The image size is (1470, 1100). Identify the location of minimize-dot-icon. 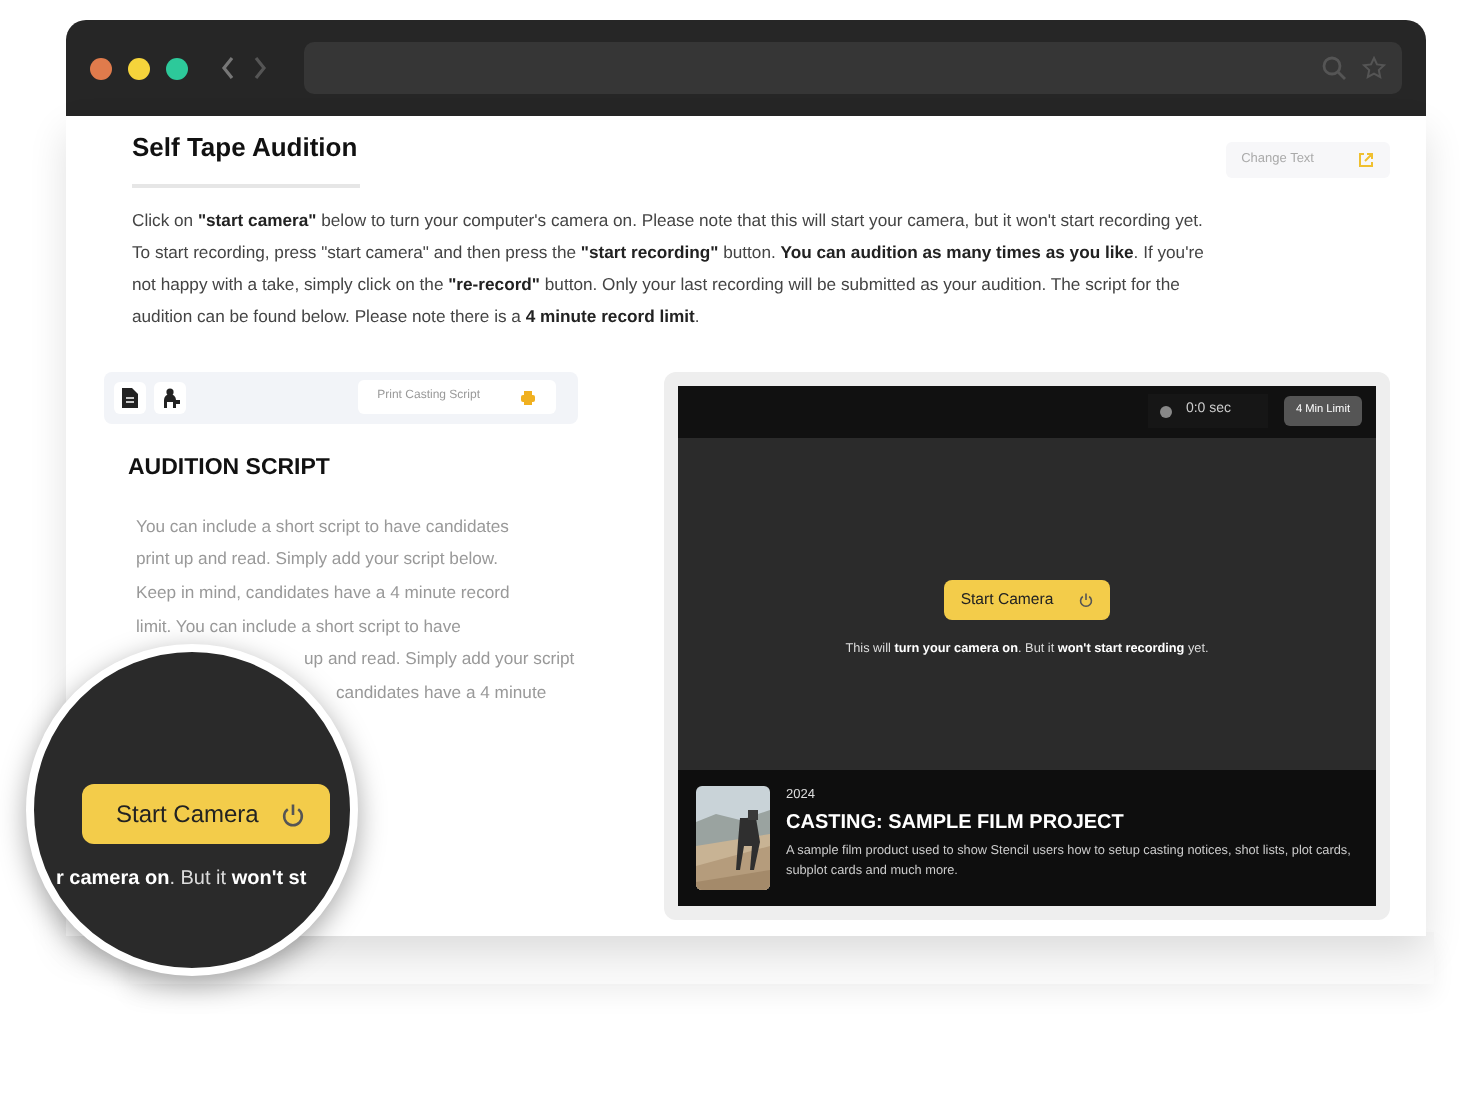
(139, 68).